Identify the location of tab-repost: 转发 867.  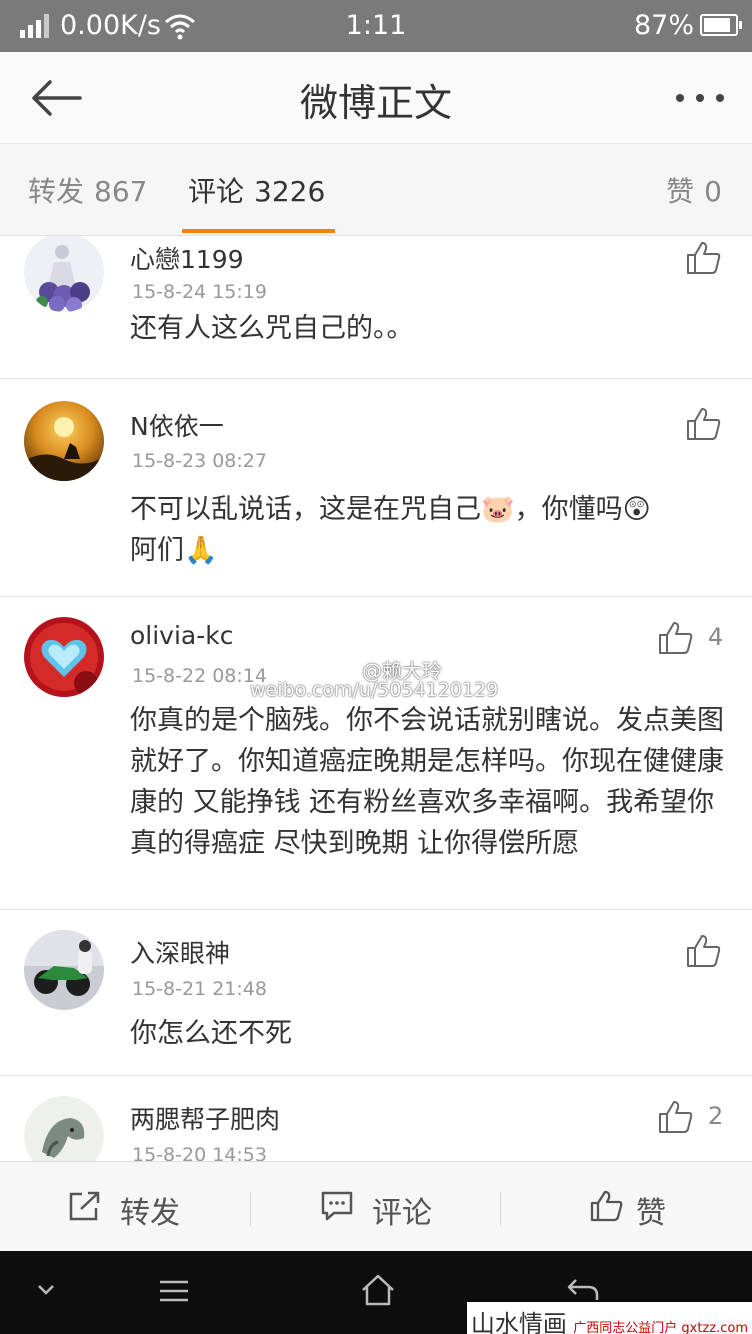
(87, 190).